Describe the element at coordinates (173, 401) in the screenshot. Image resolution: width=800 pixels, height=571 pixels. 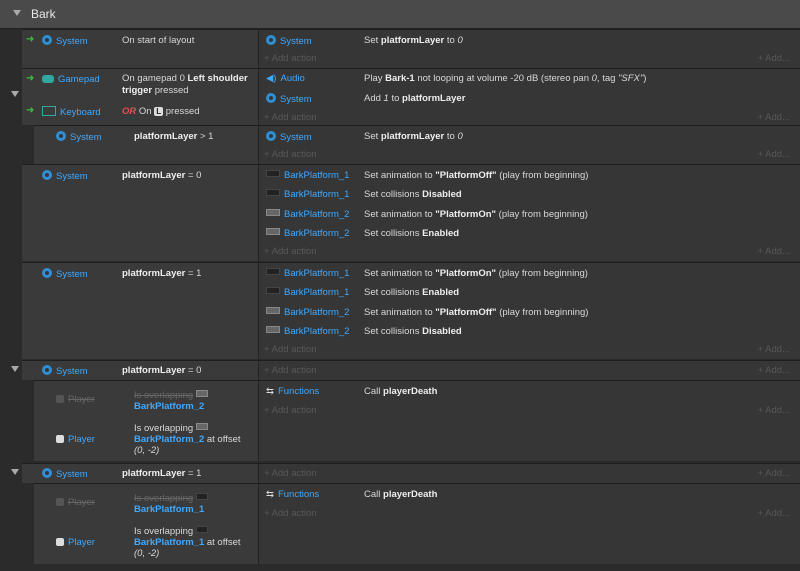
I see `condition-text-disabled: Is overlapping BarkPlatform_2` at that location.